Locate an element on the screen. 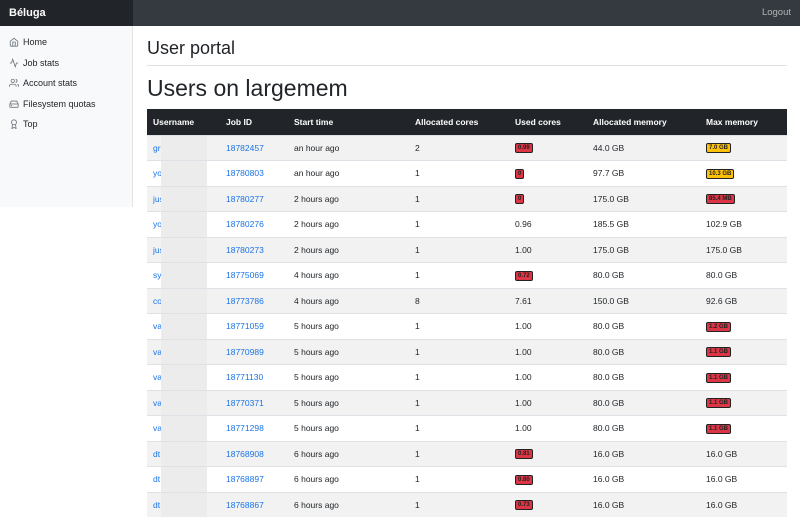 This screenshot has height=517, width=800. sidebar-item-filesystem-quotas: Filesystem quotas is located at coordinates (66, 104).